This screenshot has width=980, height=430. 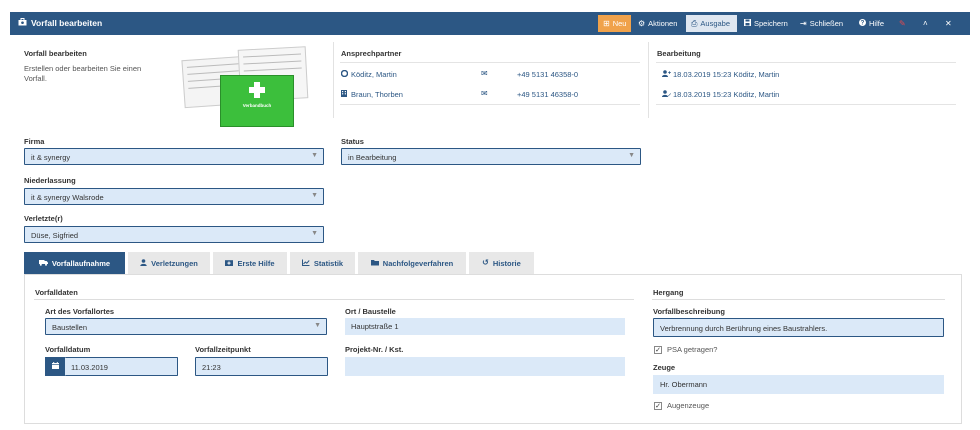 I want to click on tab-verletzungen-label: Verletzungen, so click(x=174, y=263).